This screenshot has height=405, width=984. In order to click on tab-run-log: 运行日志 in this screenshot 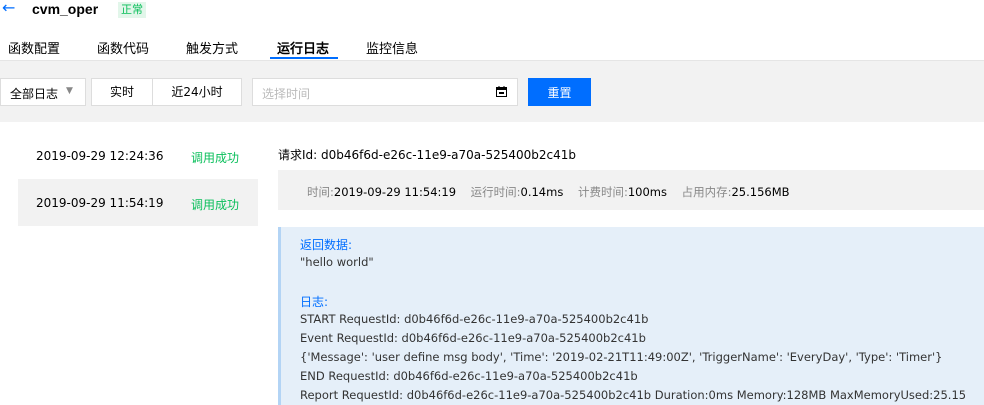, I will do `click(303, 47)`.